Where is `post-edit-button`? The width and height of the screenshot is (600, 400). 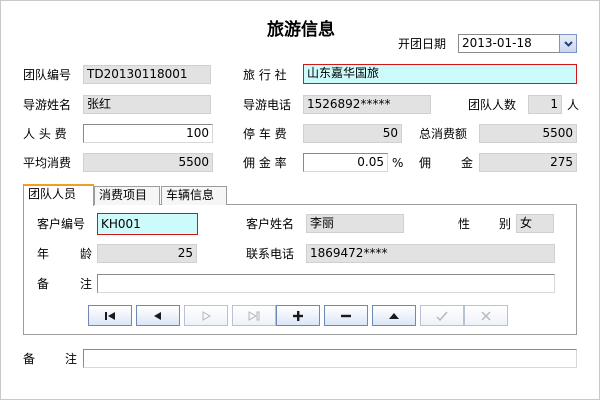
post-edit-button is located at coordinates (442, 315).